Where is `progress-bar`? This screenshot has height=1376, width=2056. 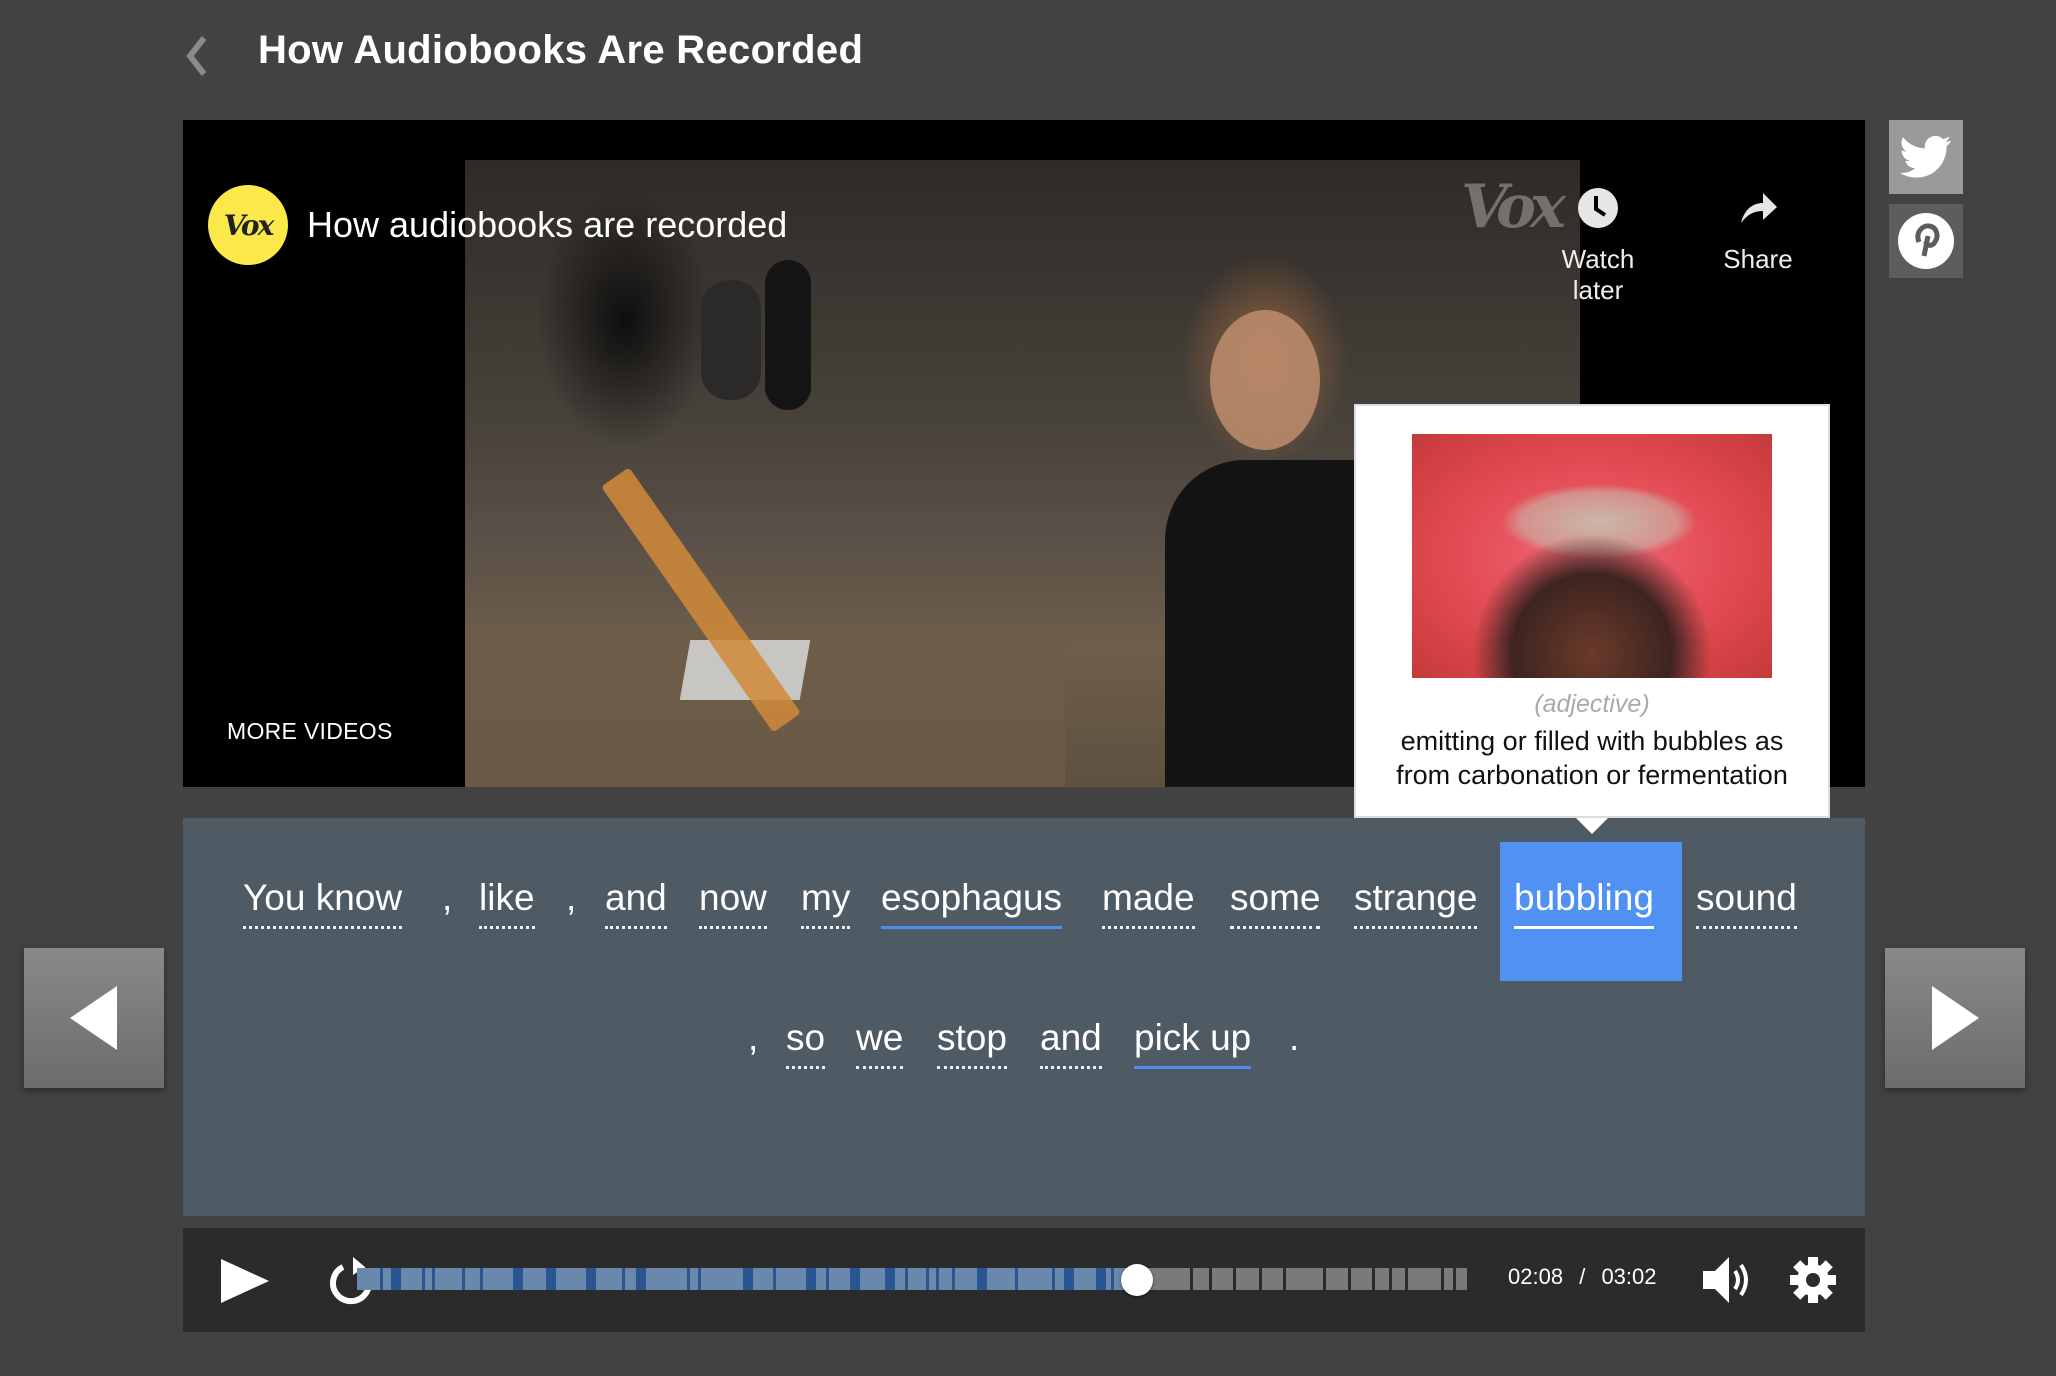
progress-bar is located at coordinates (912, 1279).